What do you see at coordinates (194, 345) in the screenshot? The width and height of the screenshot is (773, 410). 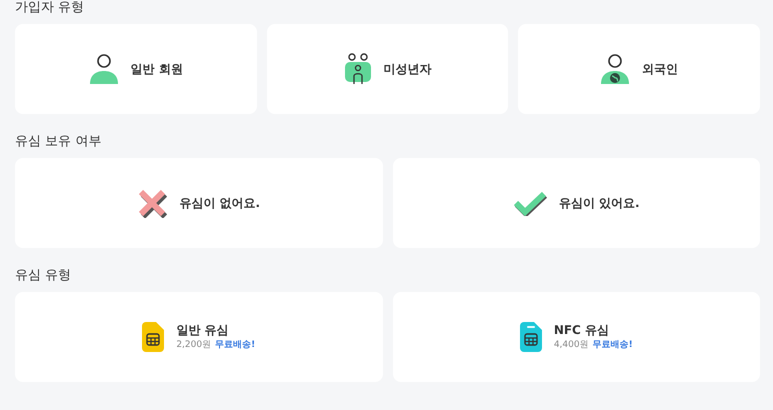 I see `price-text: 2,200원` at bounding box center [194, 345].